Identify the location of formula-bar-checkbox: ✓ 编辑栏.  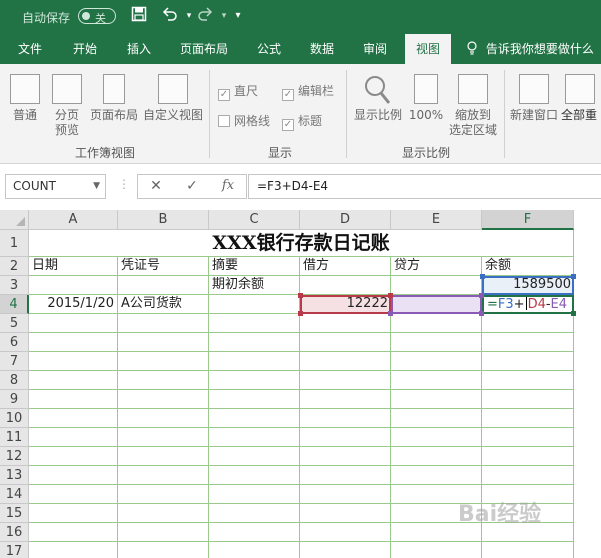
(308, 91).